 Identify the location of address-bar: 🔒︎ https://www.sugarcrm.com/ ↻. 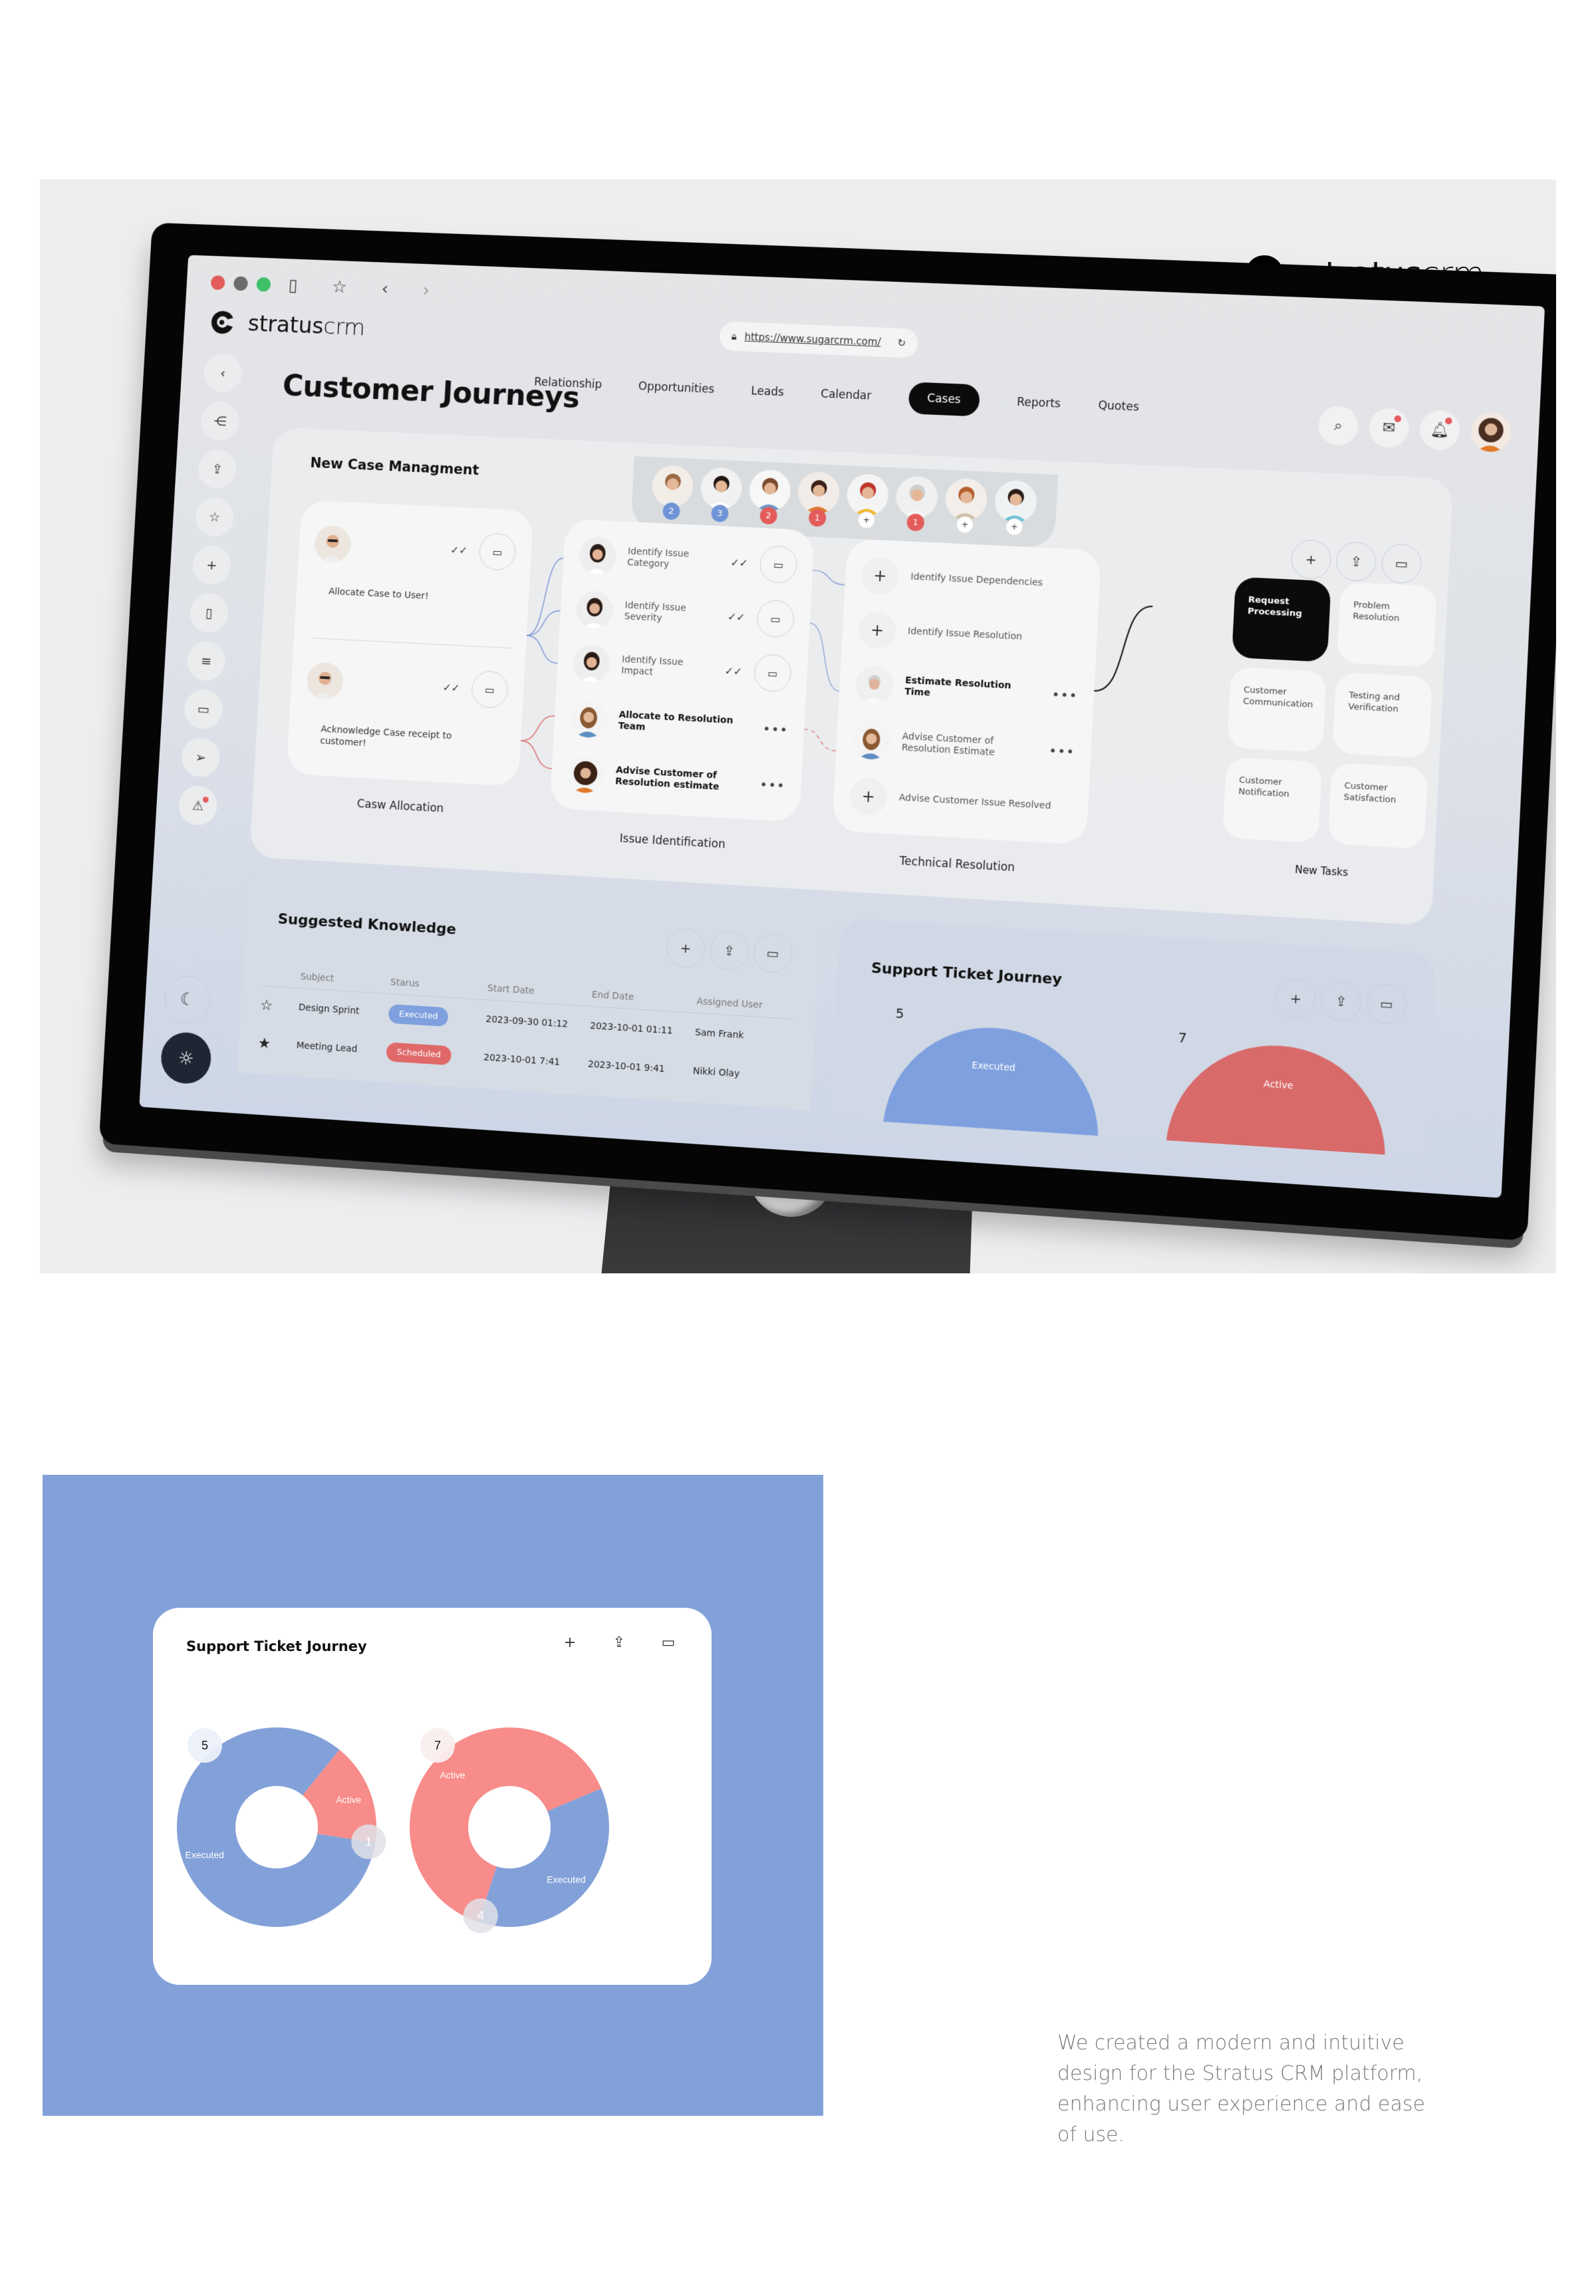
(818, 340).